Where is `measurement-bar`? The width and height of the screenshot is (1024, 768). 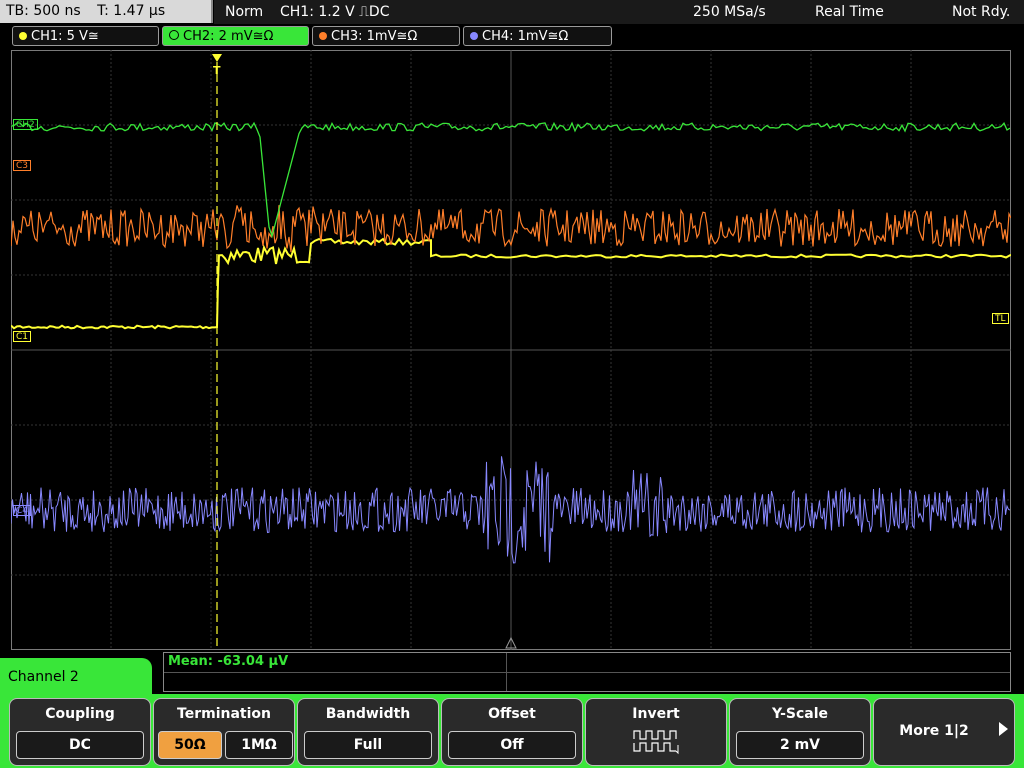
measurement-bar is located at coordinates (587, 672).